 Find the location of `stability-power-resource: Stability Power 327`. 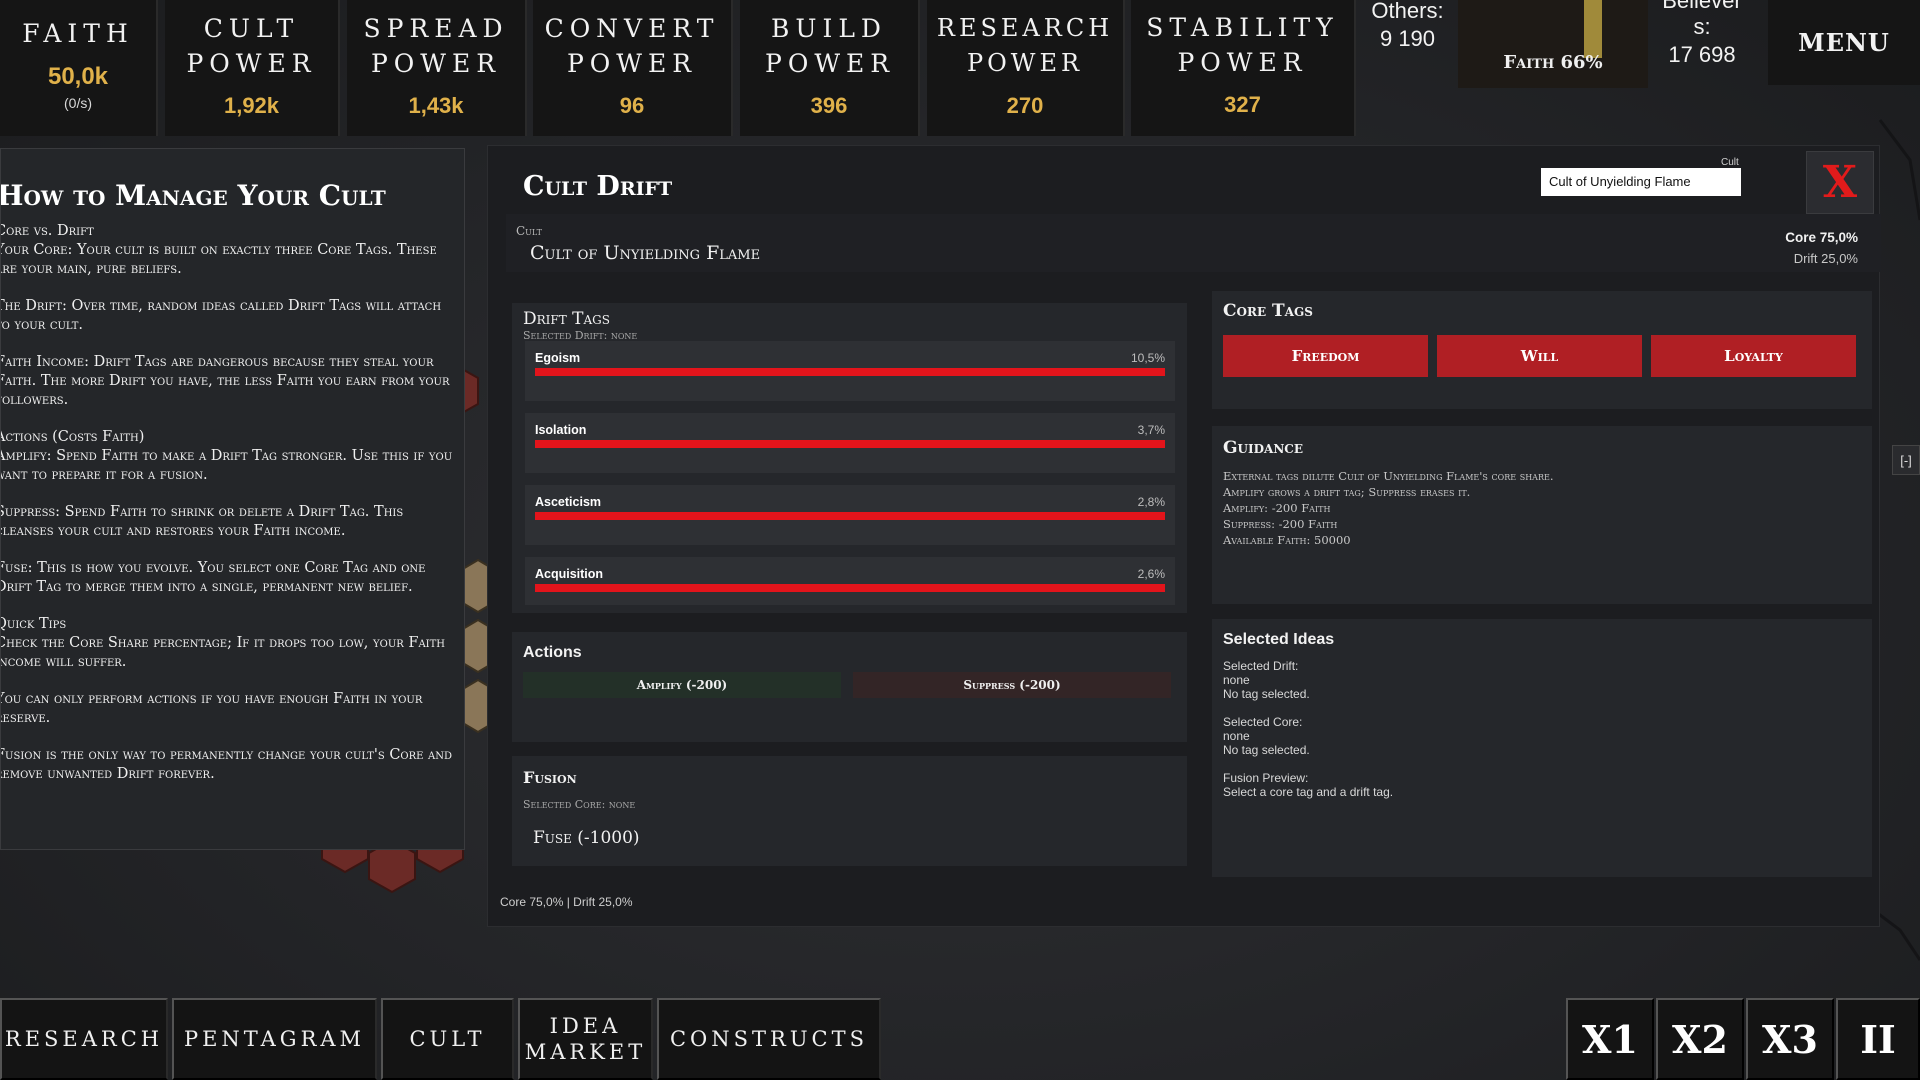

stability-power-resource: Stability Power 327 is located at coordinates (1243, 68).